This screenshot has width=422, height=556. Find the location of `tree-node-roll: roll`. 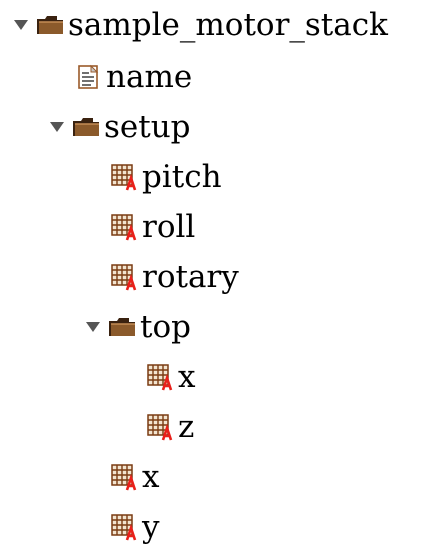

tree-node-roll: roll is located at coordinates (151, 227).